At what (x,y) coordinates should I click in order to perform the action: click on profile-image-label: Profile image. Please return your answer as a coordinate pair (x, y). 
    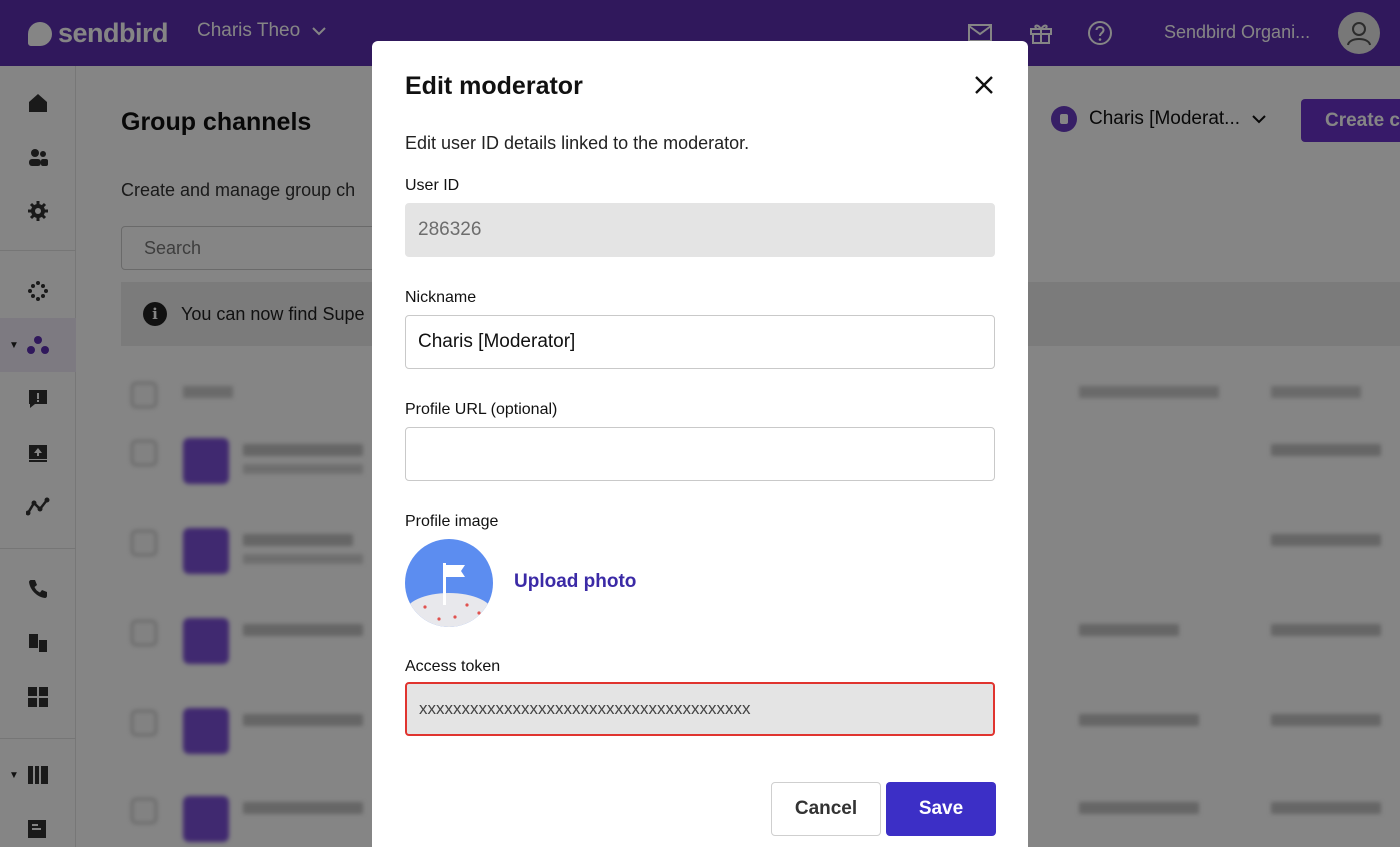
    Looking at the image, I should click on (452, 521).